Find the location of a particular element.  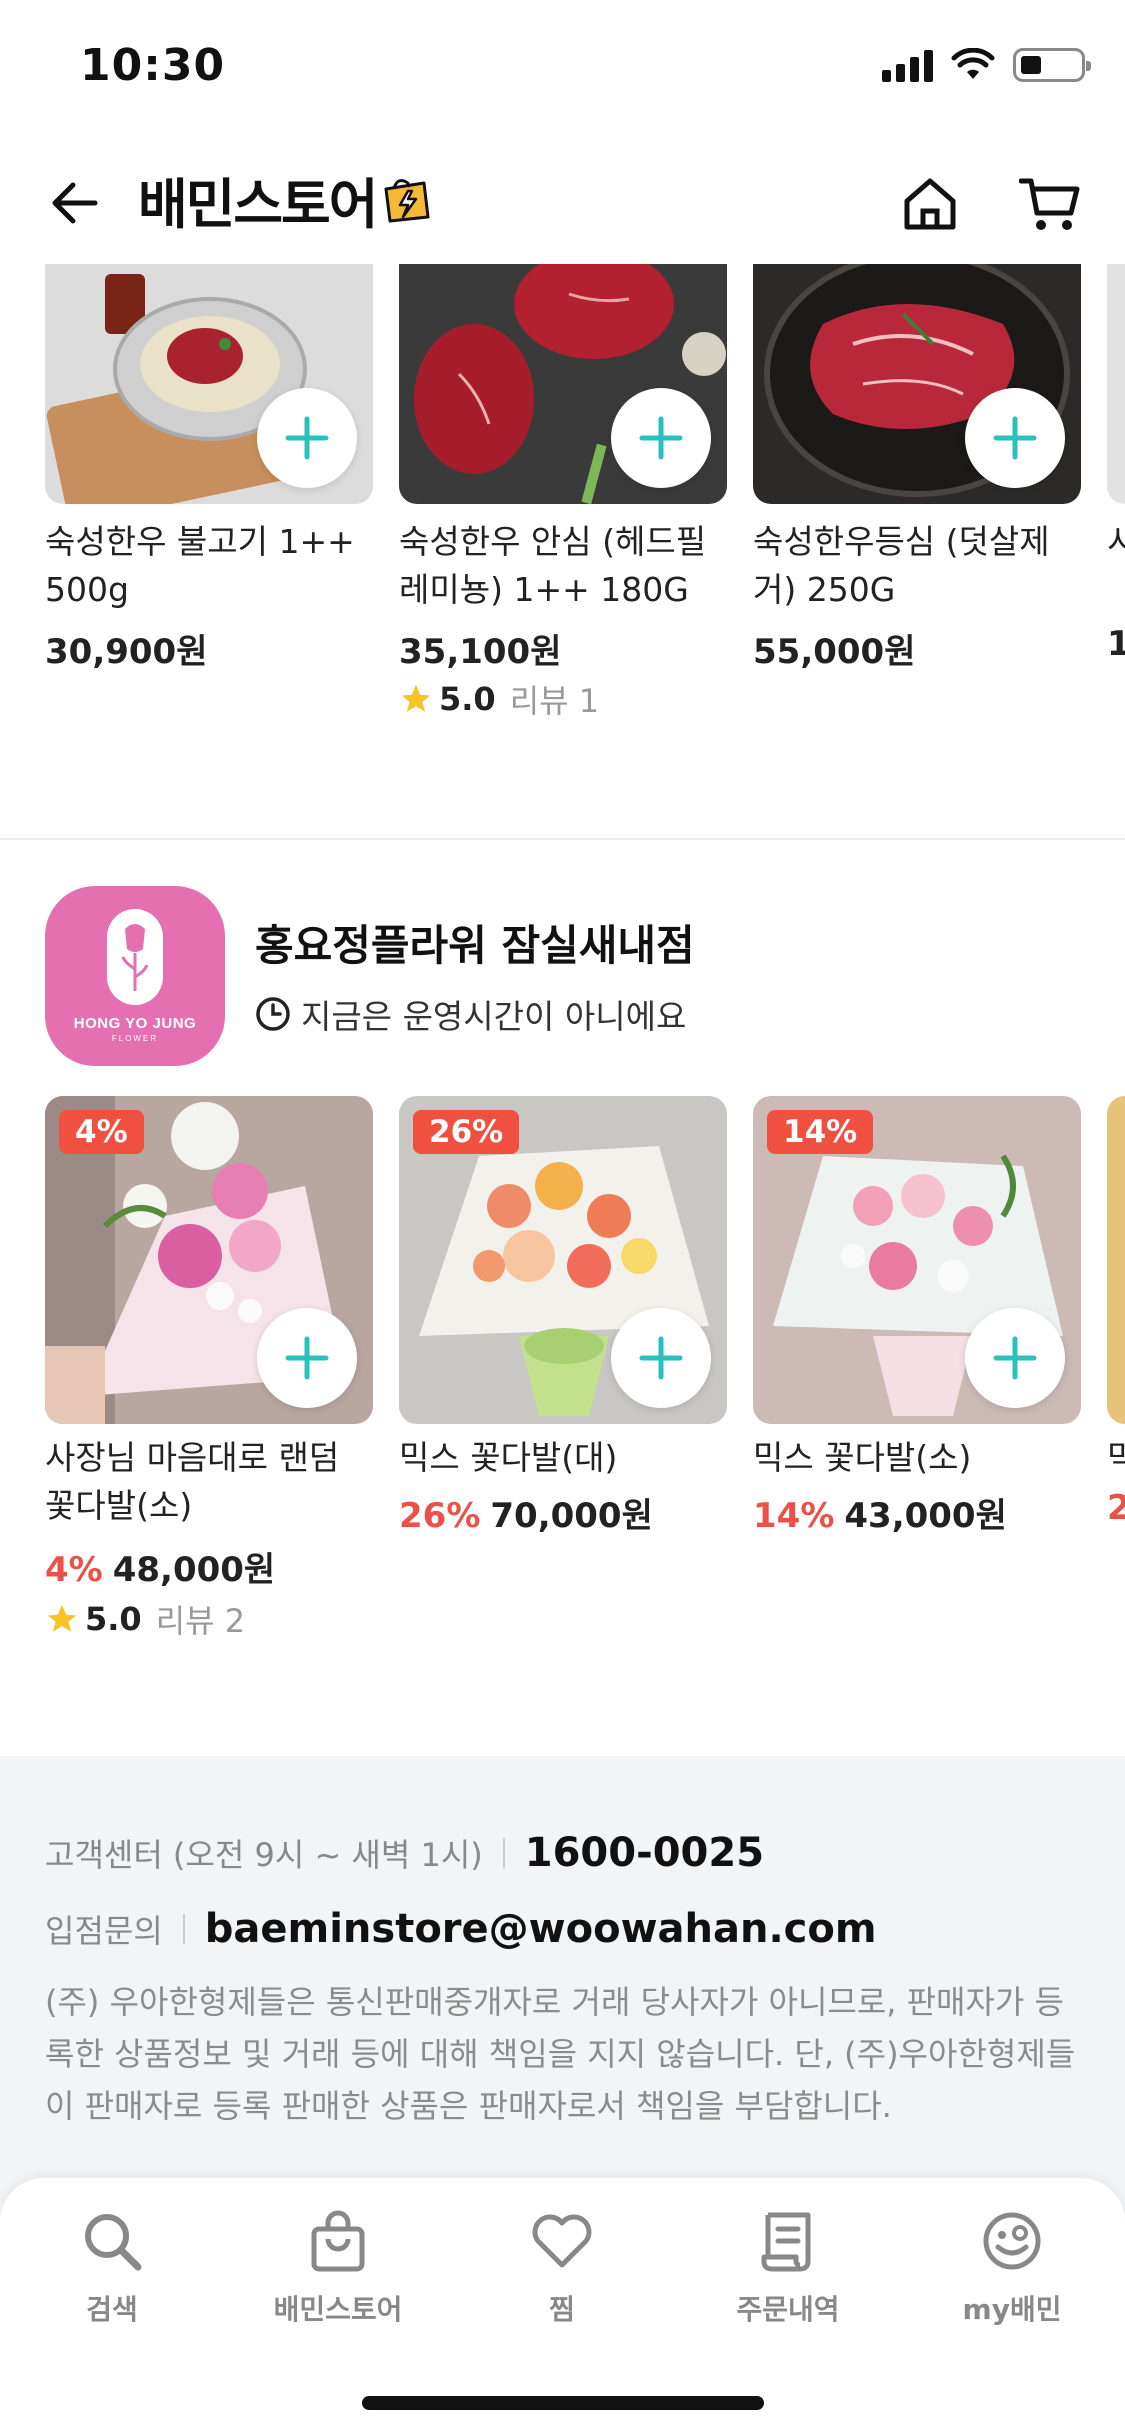

rose-icon is located at coordinates (135, 957).